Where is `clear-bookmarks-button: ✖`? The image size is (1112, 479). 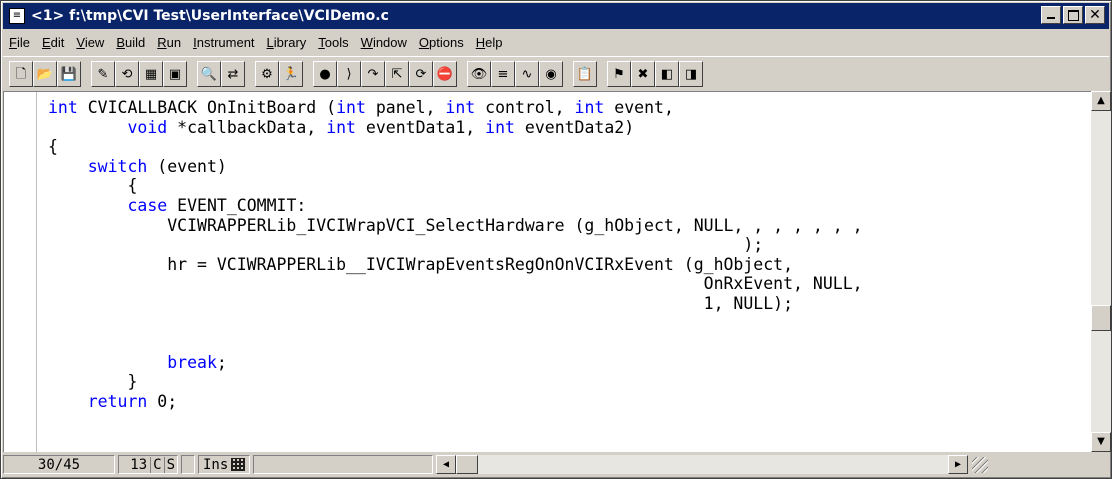 clear-bookmarks-button: ✖ is located at coordinates (643, 74).